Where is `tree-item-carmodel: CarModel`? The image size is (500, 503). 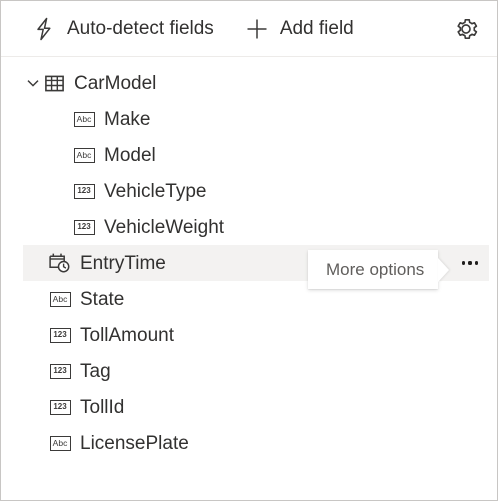 tree-item-carmodel: CarModel is located at coordinates (256, 83).